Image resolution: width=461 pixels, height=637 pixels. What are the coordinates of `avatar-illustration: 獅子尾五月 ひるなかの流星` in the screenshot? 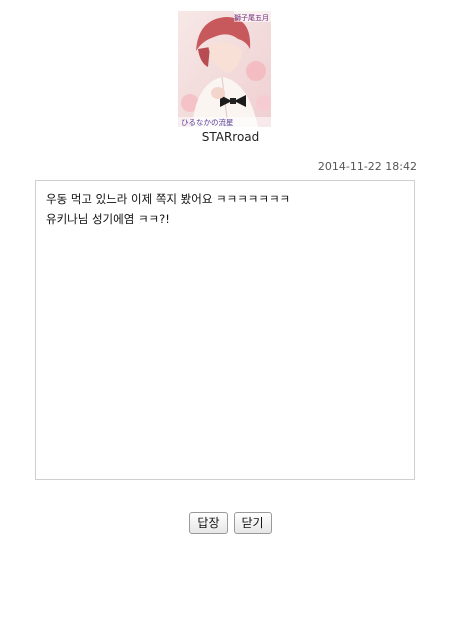 It's located at (224, 69).